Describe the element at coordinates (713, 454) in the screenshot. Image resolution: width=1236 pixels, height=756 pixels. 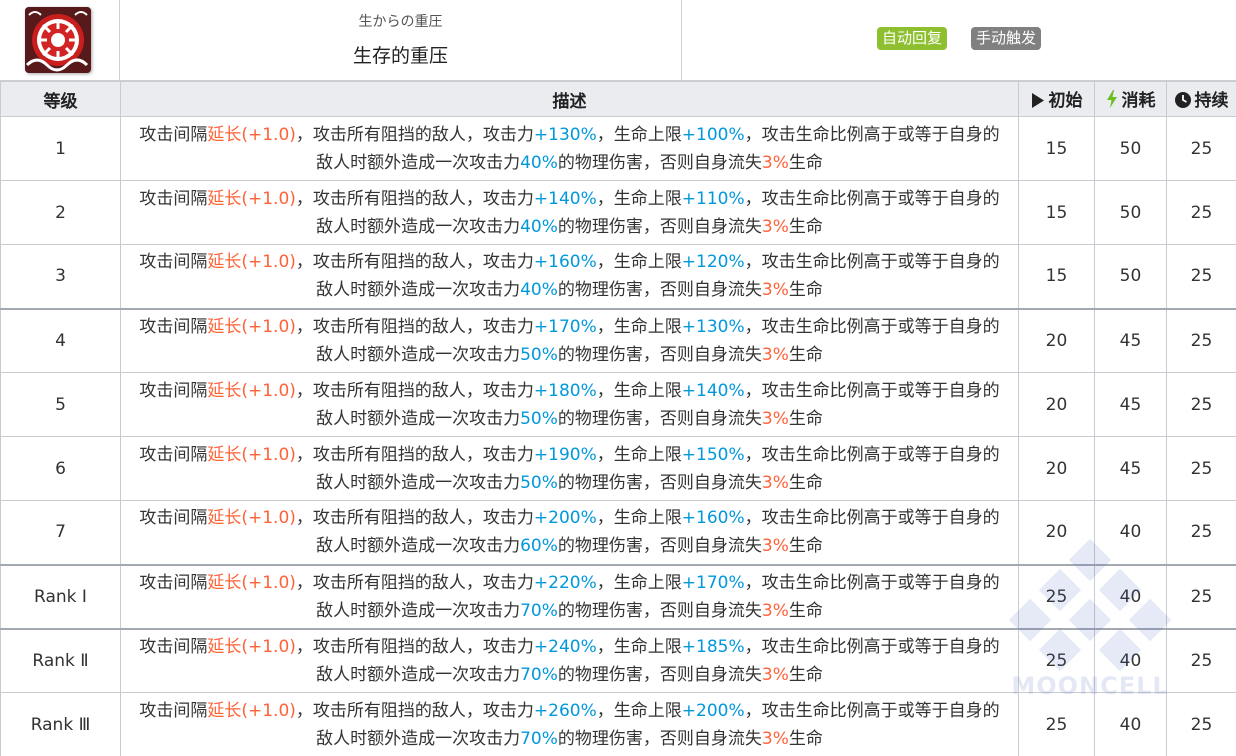
I see `desc-hp-value: +150%` at that location.